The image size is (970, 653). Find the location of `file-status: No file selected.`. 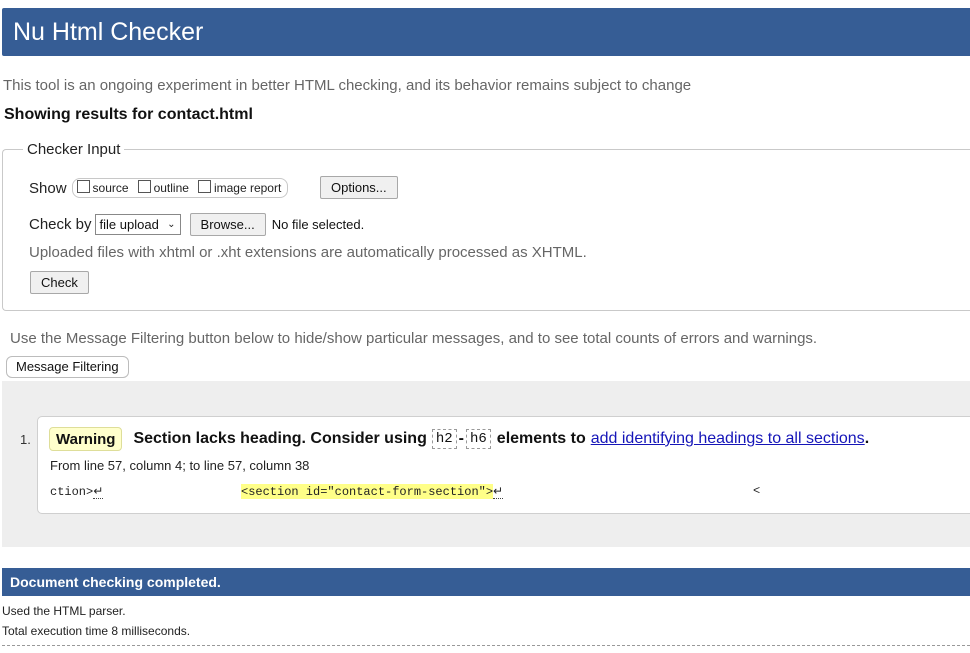

file-status: No file selected. is located at coordinates (318, 224).